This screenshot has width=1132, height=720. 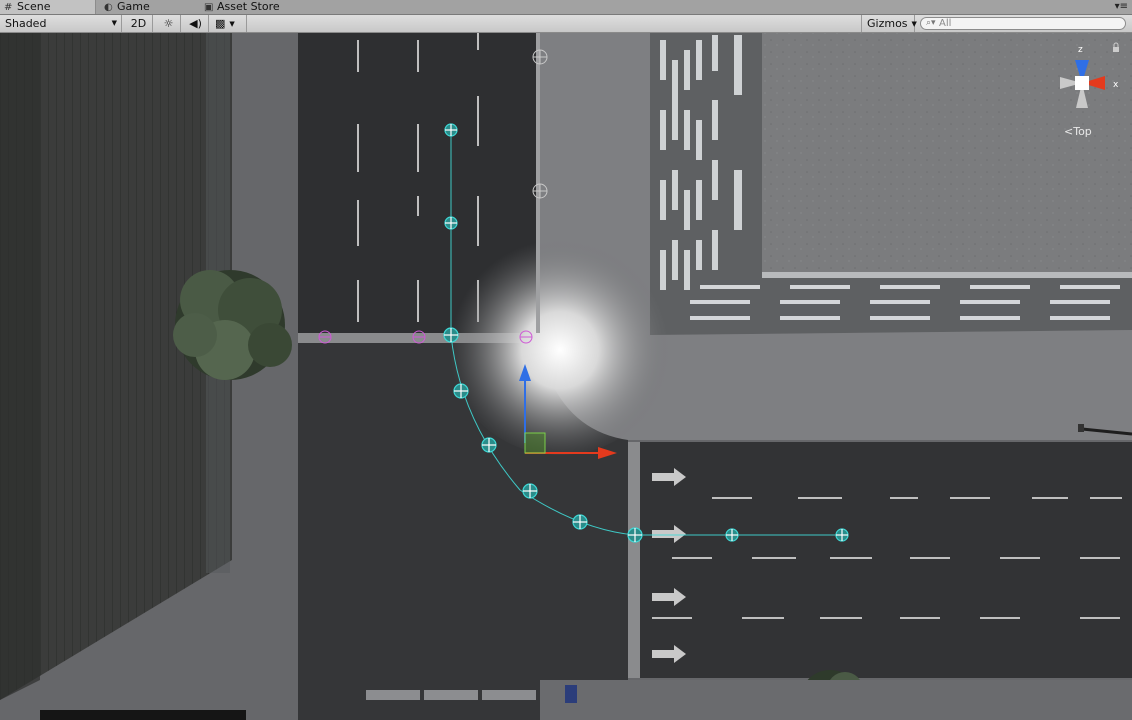 I want to click on hierarchy-search-input: ⌕▾ All, so click(x=1023, y=23).